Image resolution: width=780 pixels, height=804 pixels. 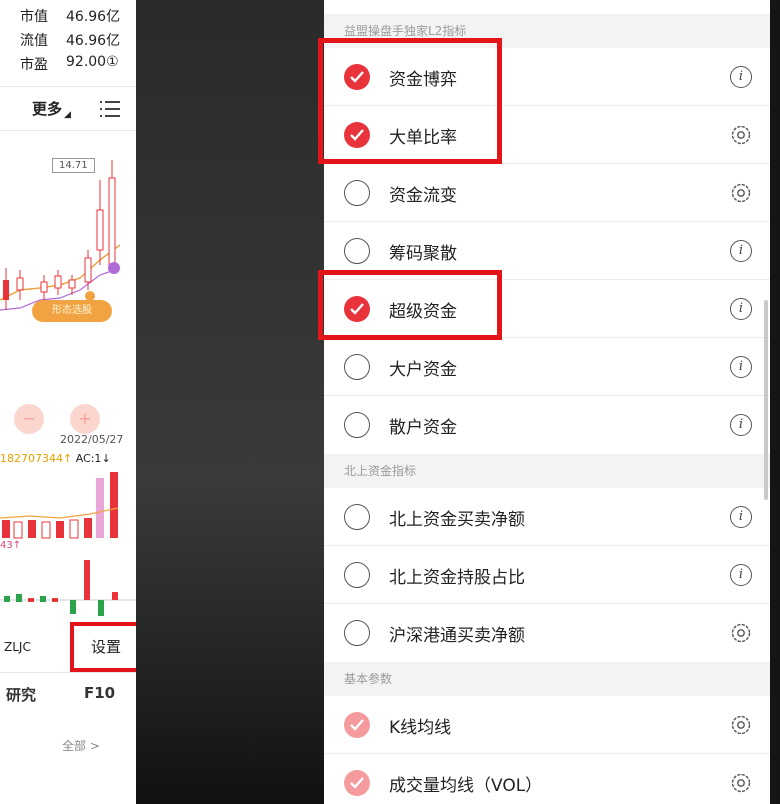 I want to click on f10-tab: F10, so click(x=99, y=693).